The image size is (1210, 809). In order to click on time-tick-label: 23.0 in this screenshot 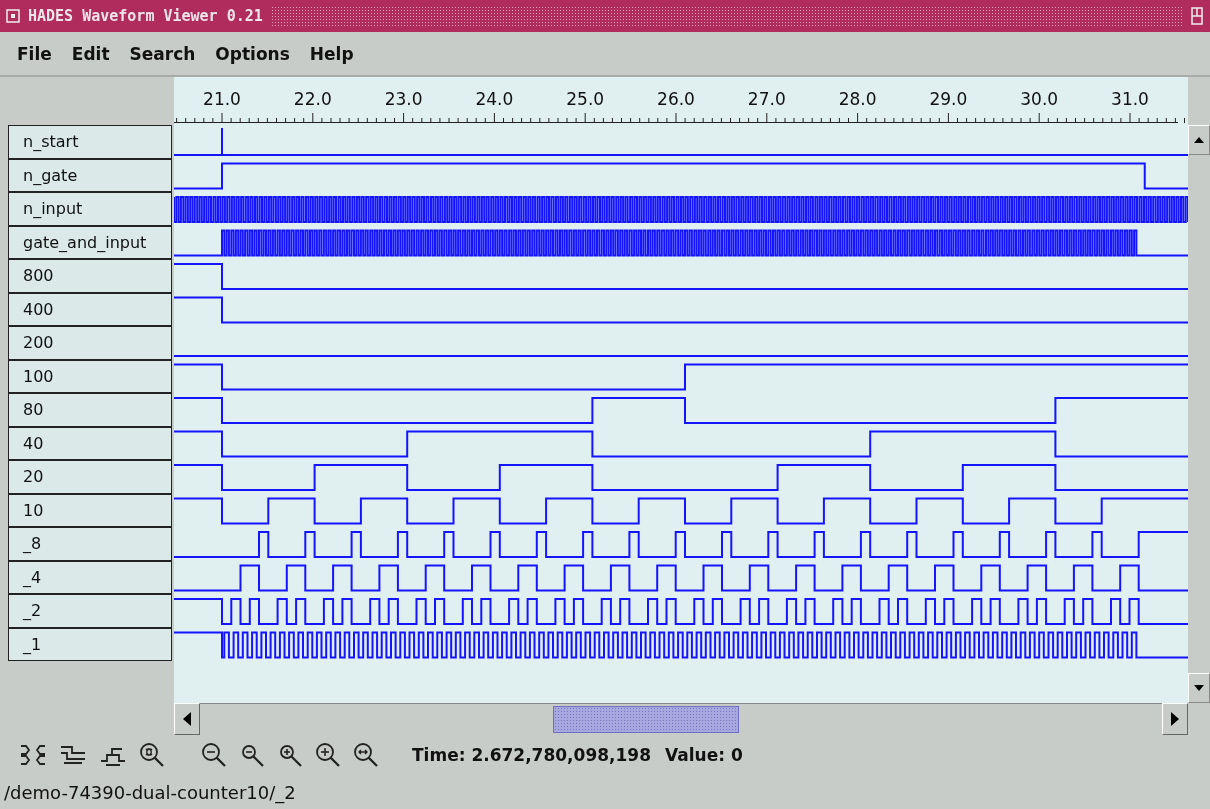, I will do `click(403, 99)`.